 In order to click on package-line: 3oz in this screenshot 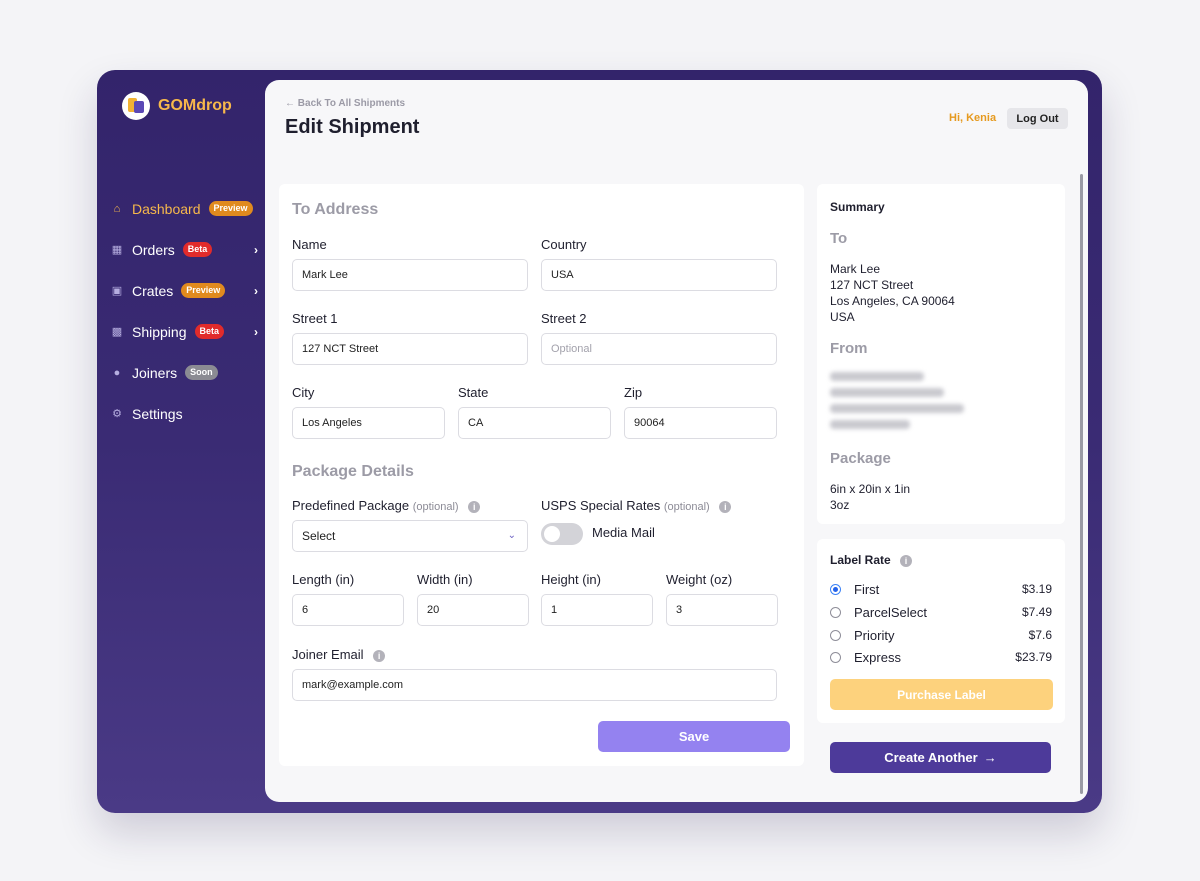, I will do `click(840, 505)`.